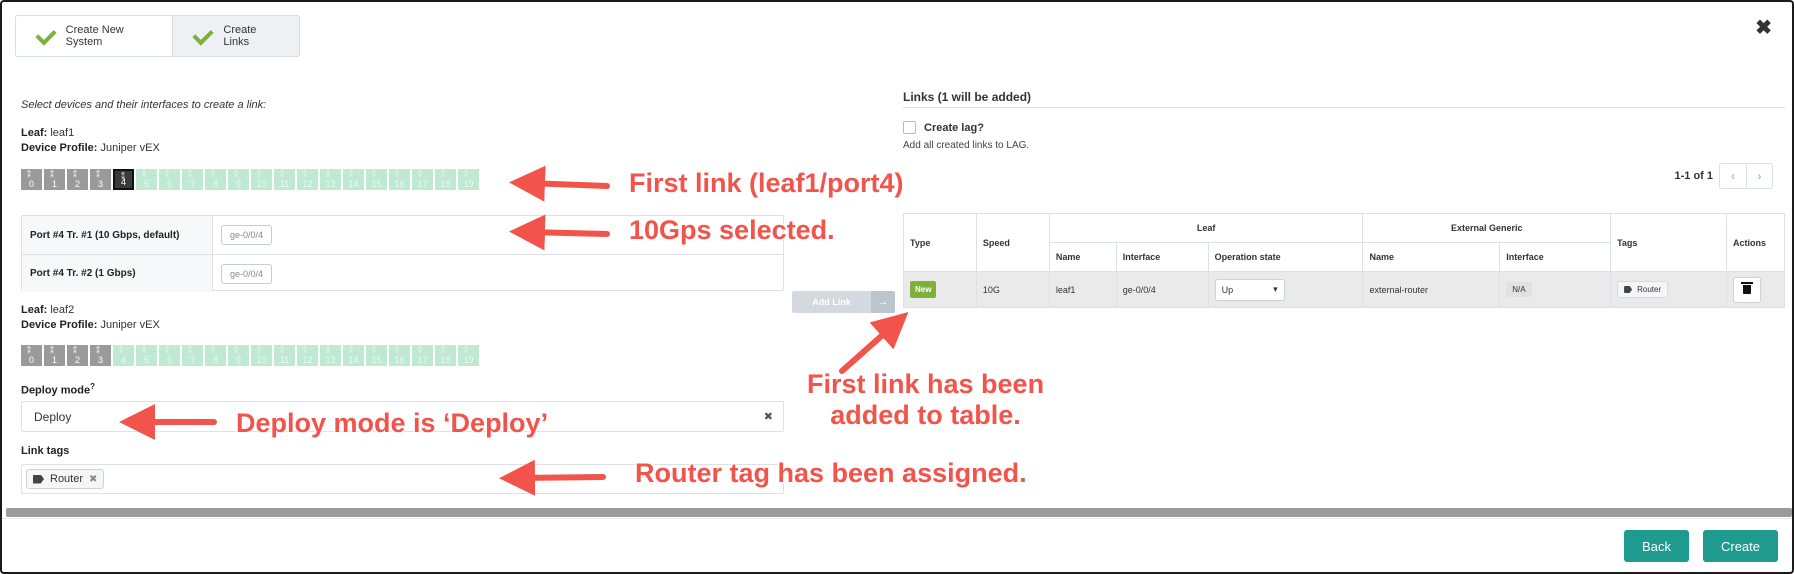 The image size is (1794, 574). What do you see at coordinates (236, 36) in the screenshot?
I see `step-create-links: Create Links` at bounding box center [236, 36].